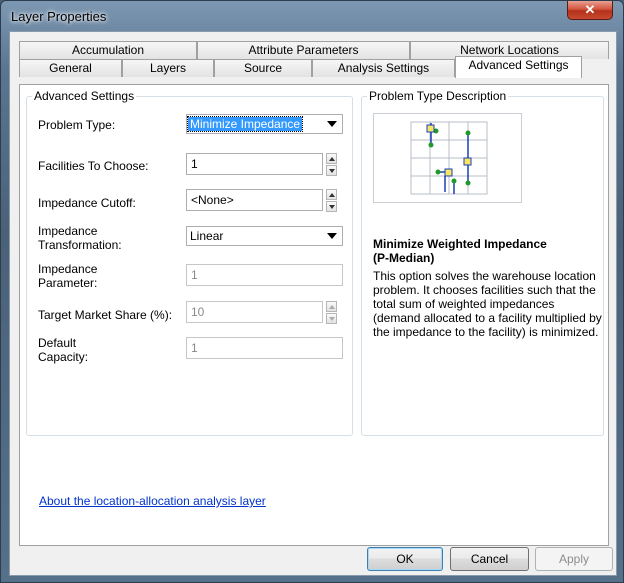 This screenshot has width=624, height=583. Describe the element at coordinates (105, 315) in the screenshot. I see `target-market-share-label: Target Market Share (%):` at that location.